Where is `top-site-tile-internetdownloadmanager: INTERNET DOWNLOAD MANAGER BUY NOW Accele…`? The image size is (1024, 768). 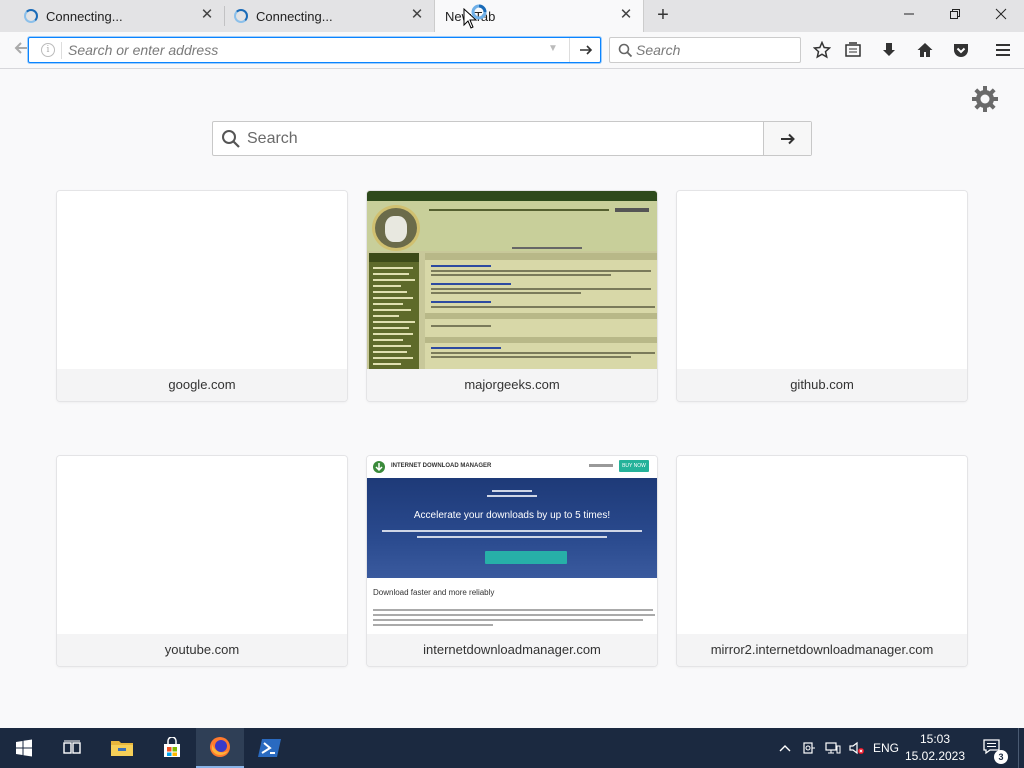 top-site-tile-internetdownloadmanager: INTERNET DOWNLOAD MANAGER BUY NOW Accele… is located at coordinates (512, 561).